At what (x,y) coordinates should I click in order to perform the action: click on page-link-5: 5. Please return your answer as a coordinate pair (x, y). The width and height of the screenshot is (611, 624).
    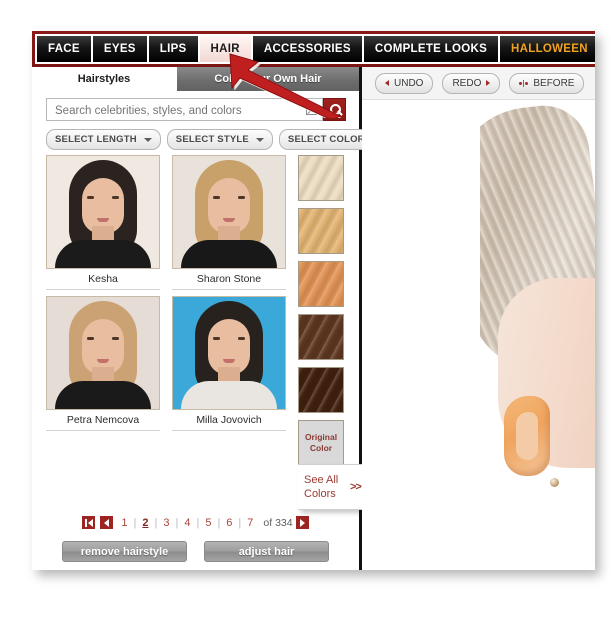
    Looking at the image, I should click on (208, 523).